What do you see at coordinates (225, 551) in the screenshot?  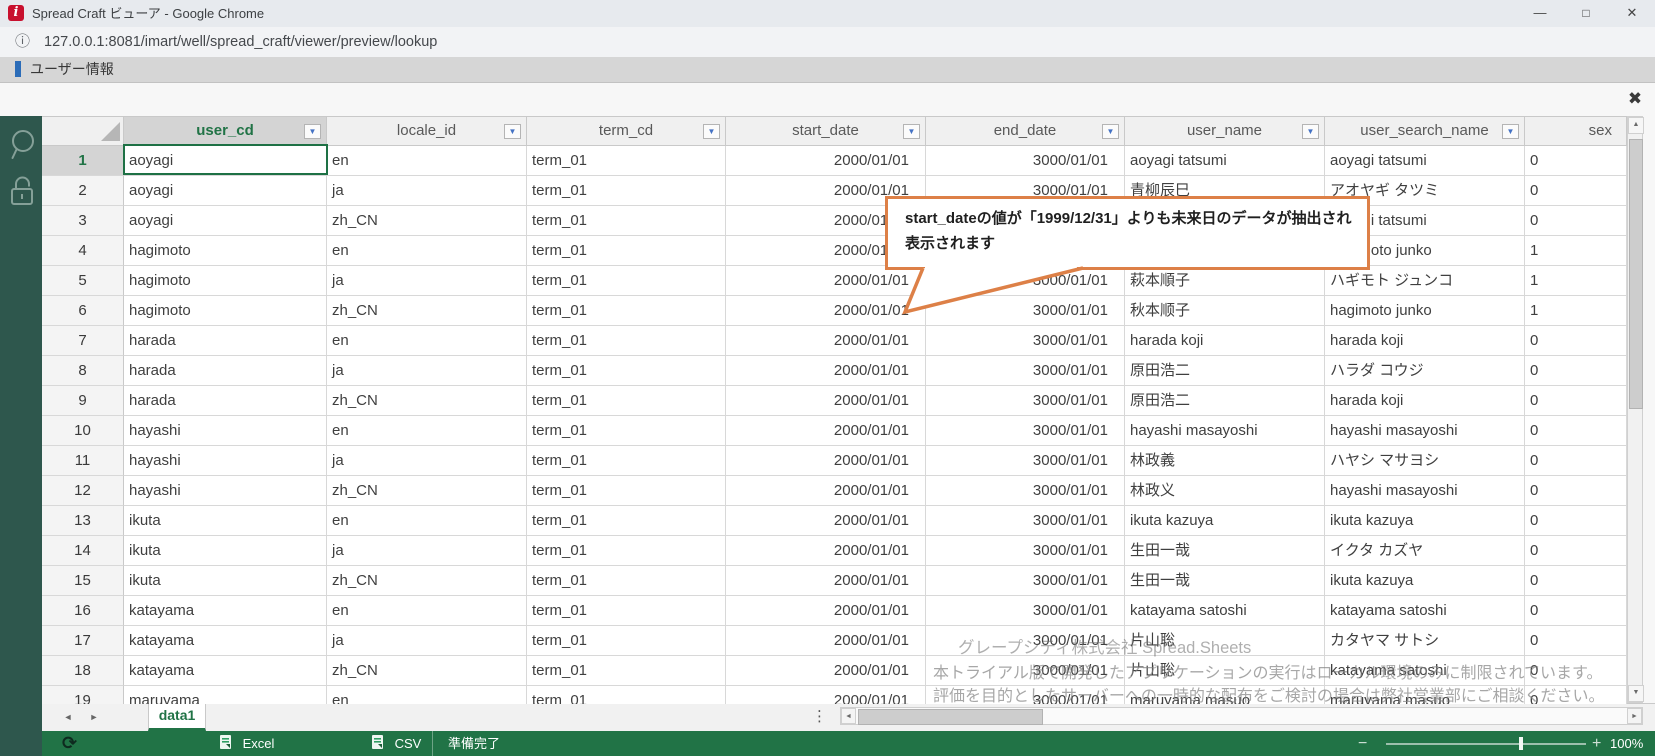 I see `cell-user_cd: ikuta` at bounding box center [225, 551].